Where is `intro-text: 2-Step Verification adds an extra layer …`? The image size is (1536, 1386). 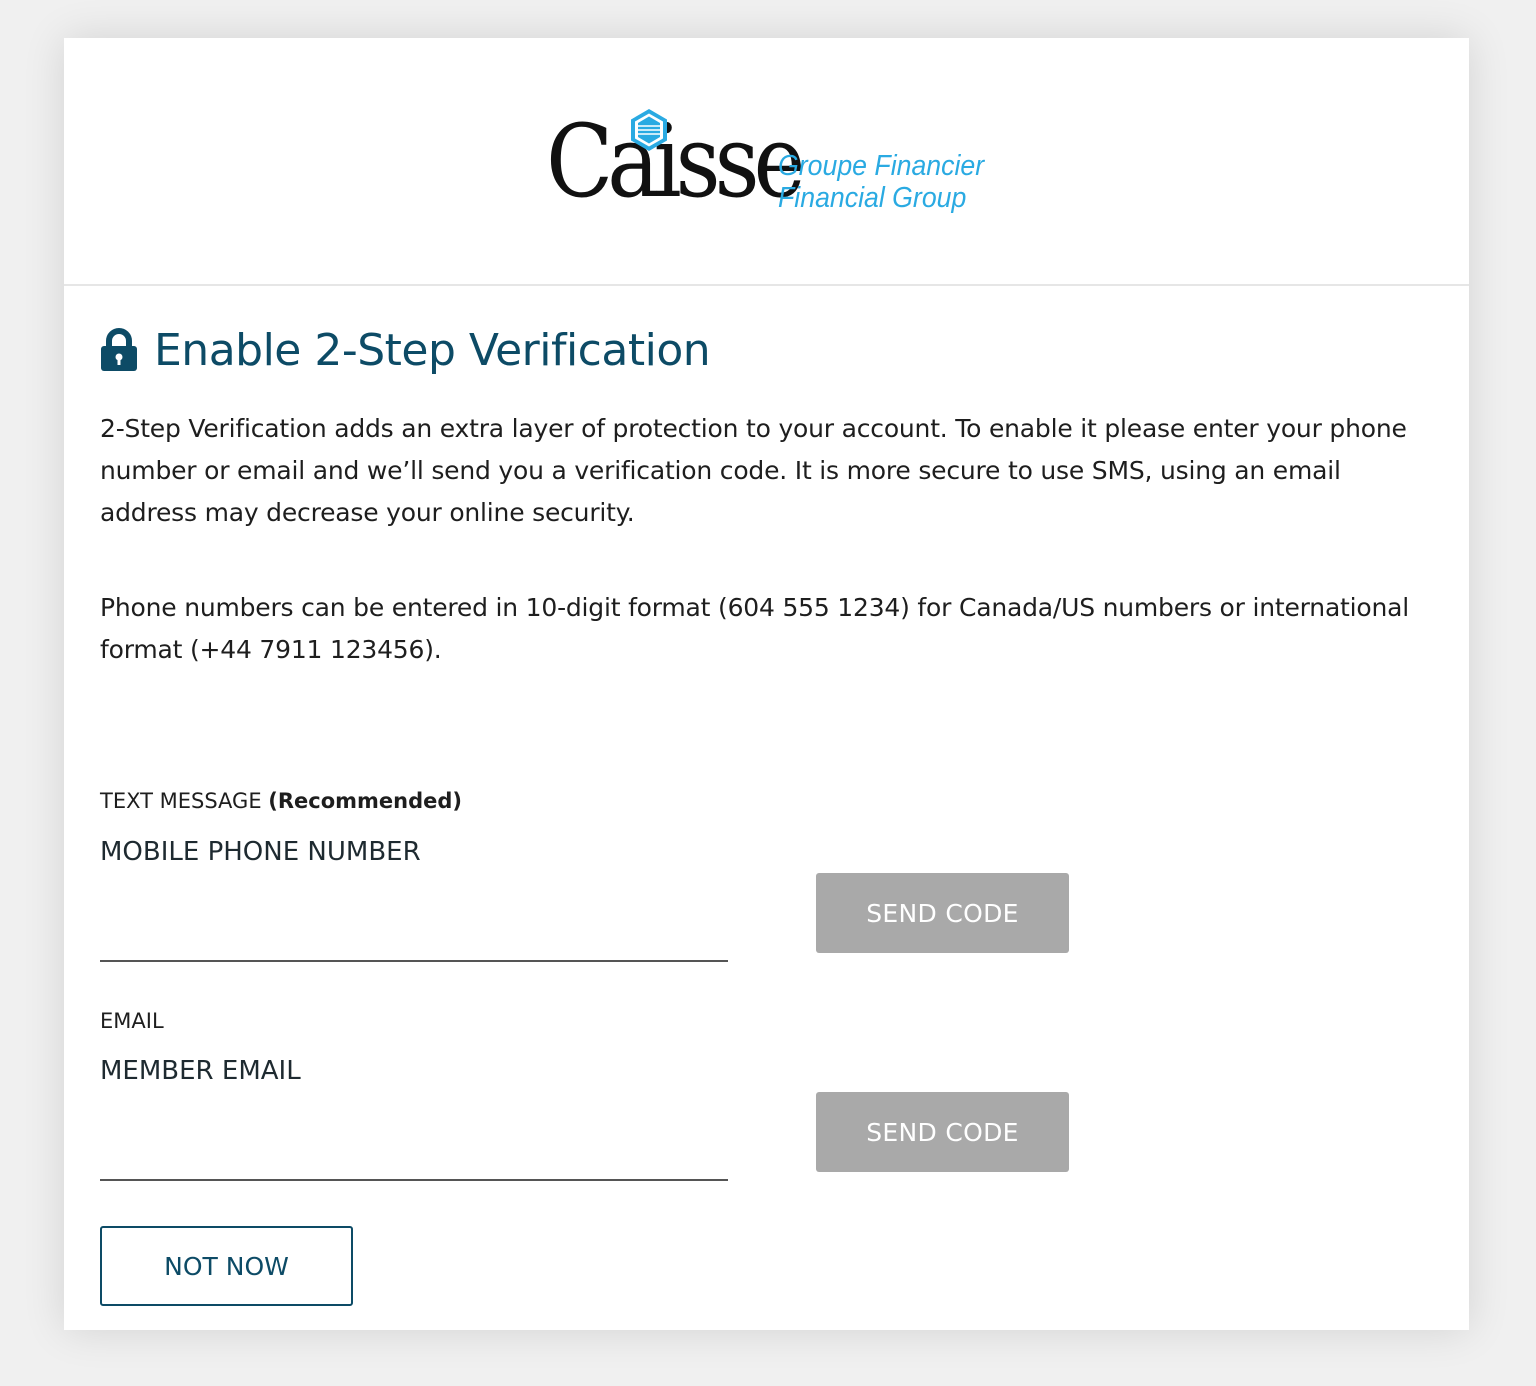 intro-text: 2-Step Verification adds an extra layer … is located at coordinates (753, 470).